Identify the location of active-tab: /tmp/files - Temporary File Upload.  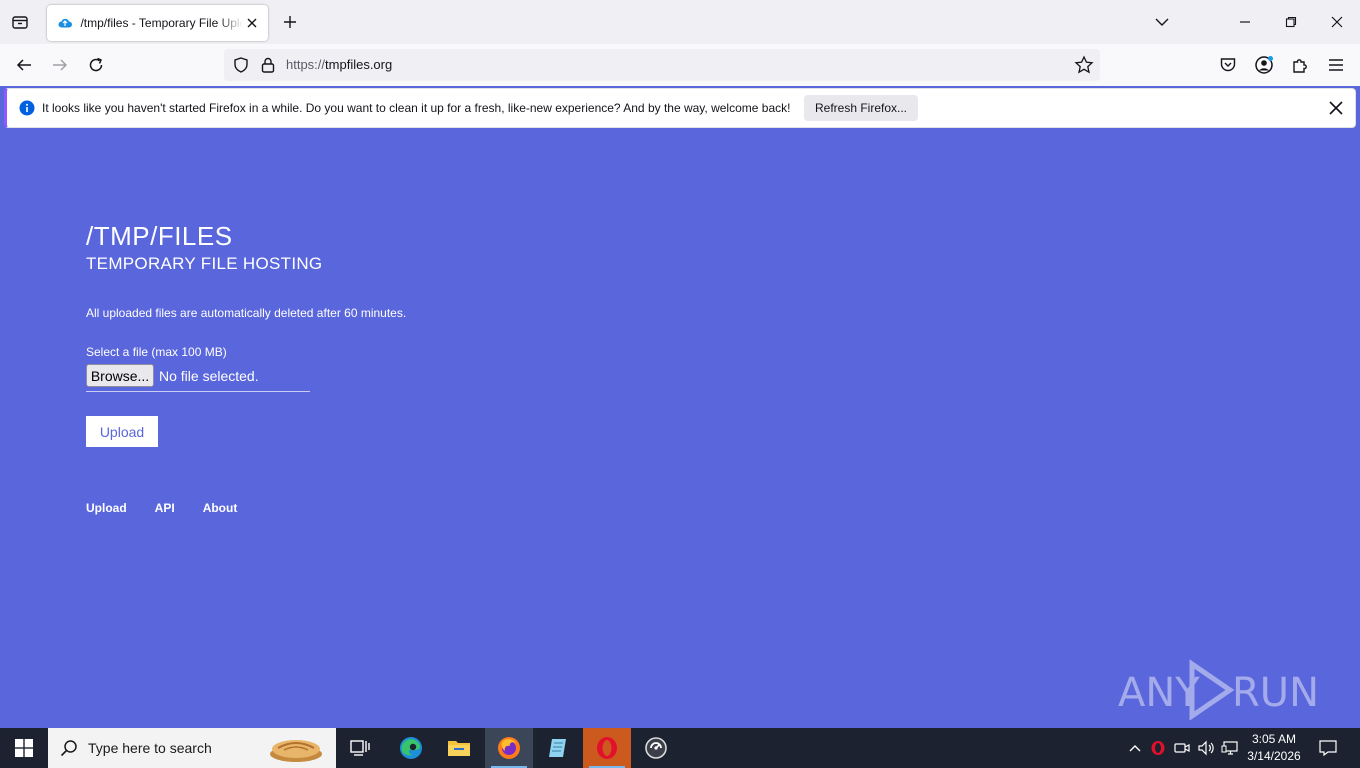
(157, 23).